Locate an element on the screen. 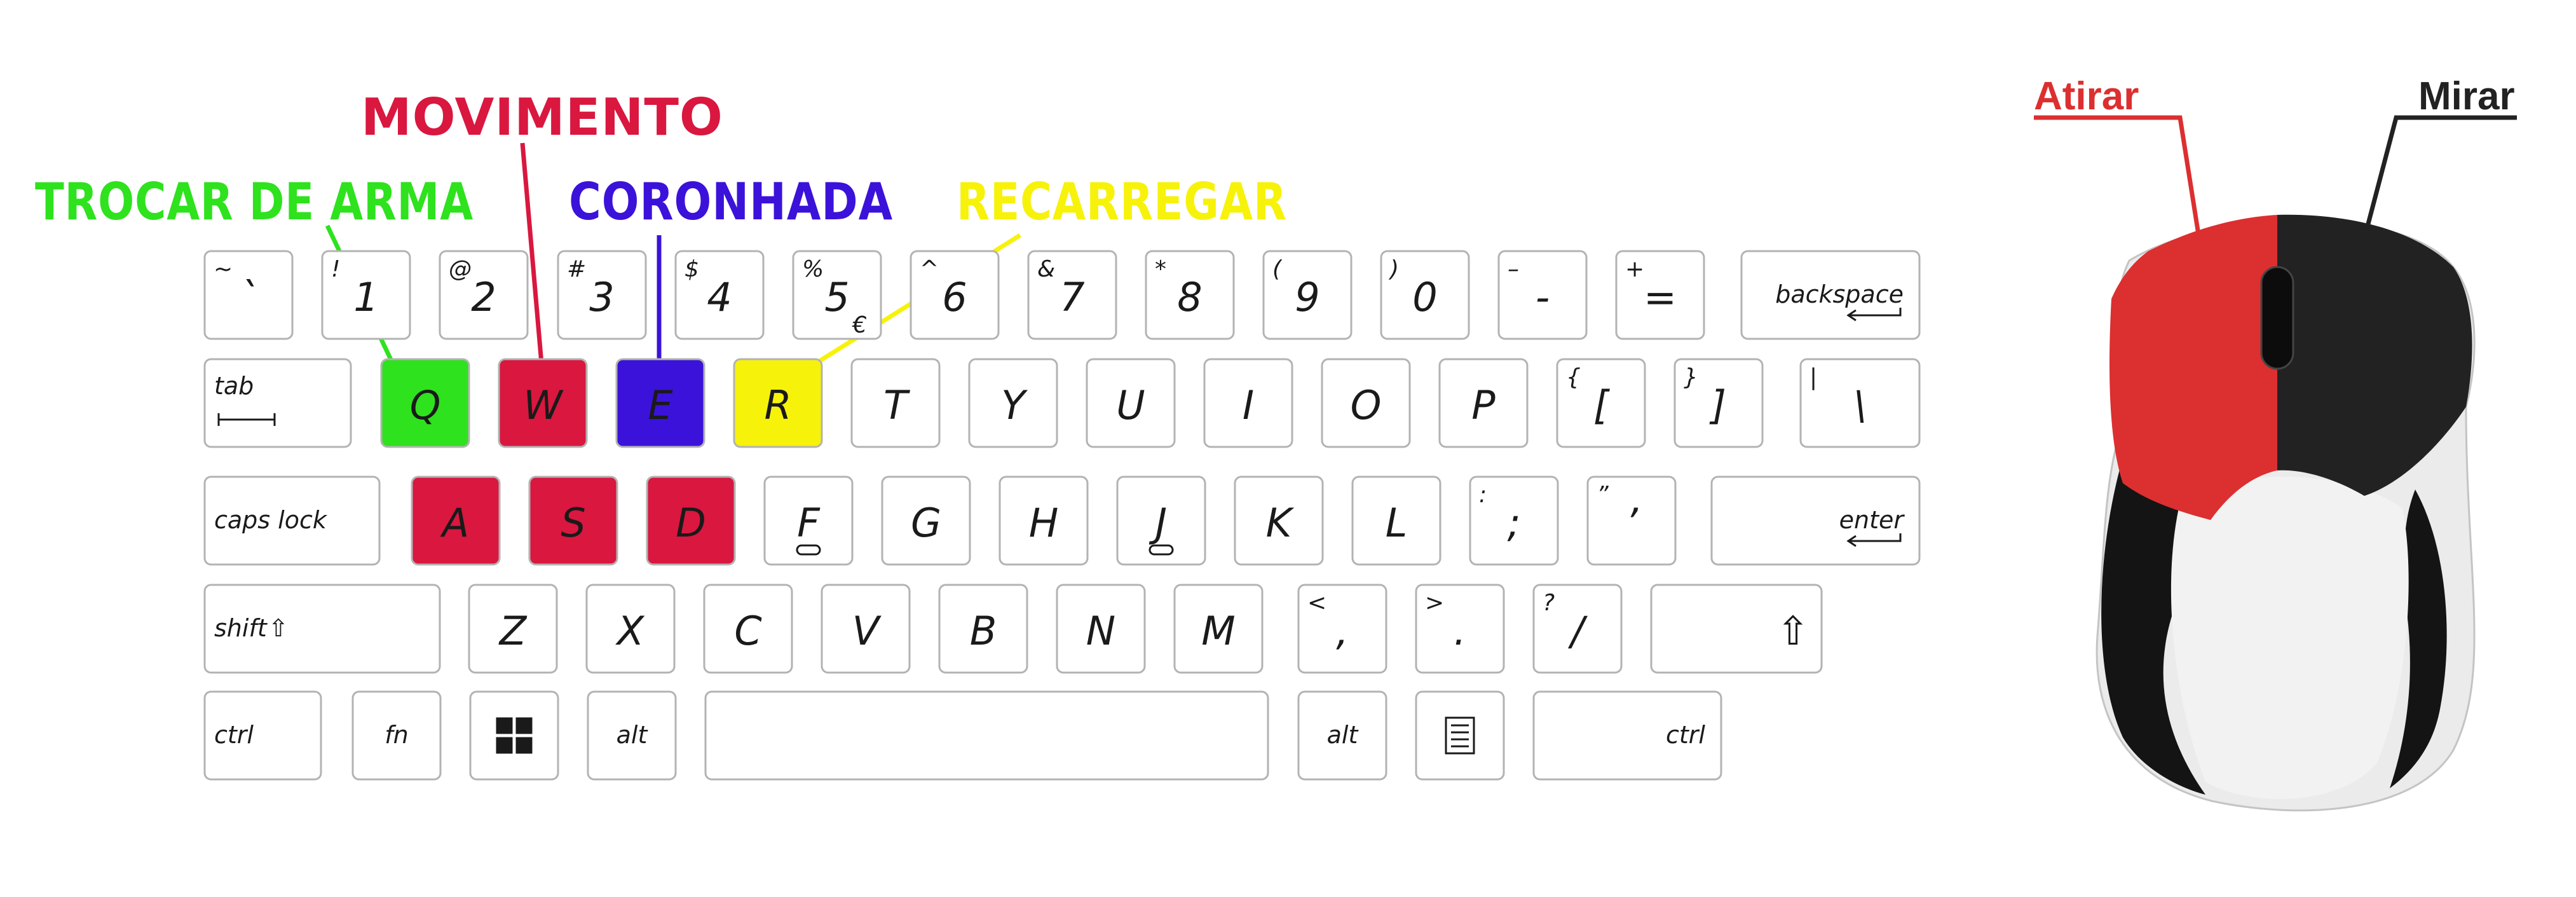  key-top-row-y: Y is located at coordinates (1013, 403).